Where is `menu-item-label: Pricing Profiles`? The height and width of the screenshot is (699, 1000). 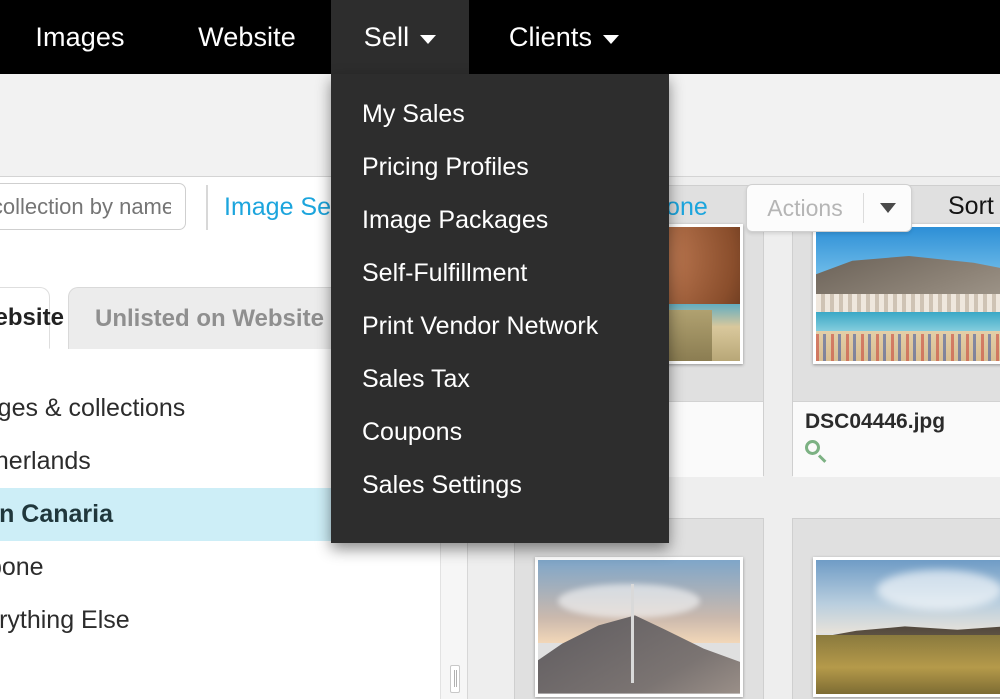
menu-item-label: Pricing Profiles is located at coordinates (445, 167).